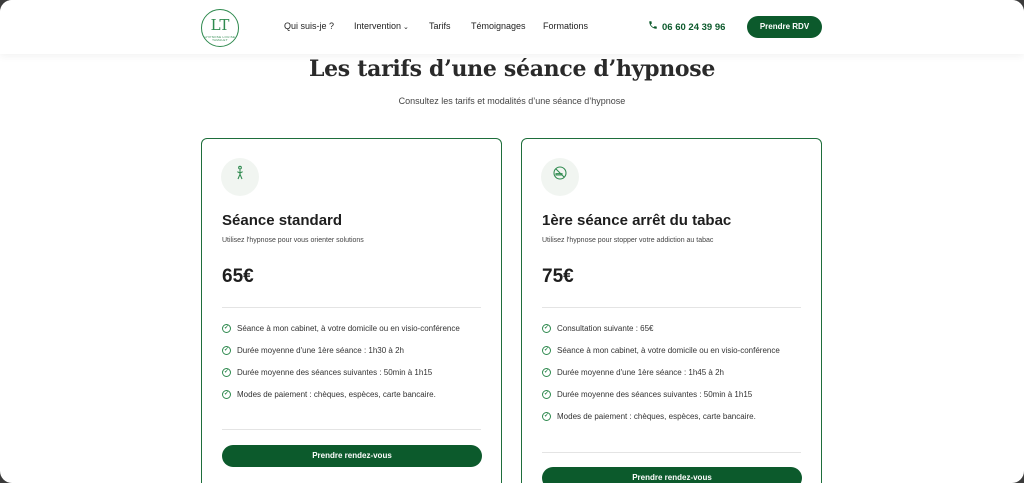 The width and height of the screenshot is (1024, 483). I want to click on phone-number: 06 60 24 39 96, so click(694, 27).